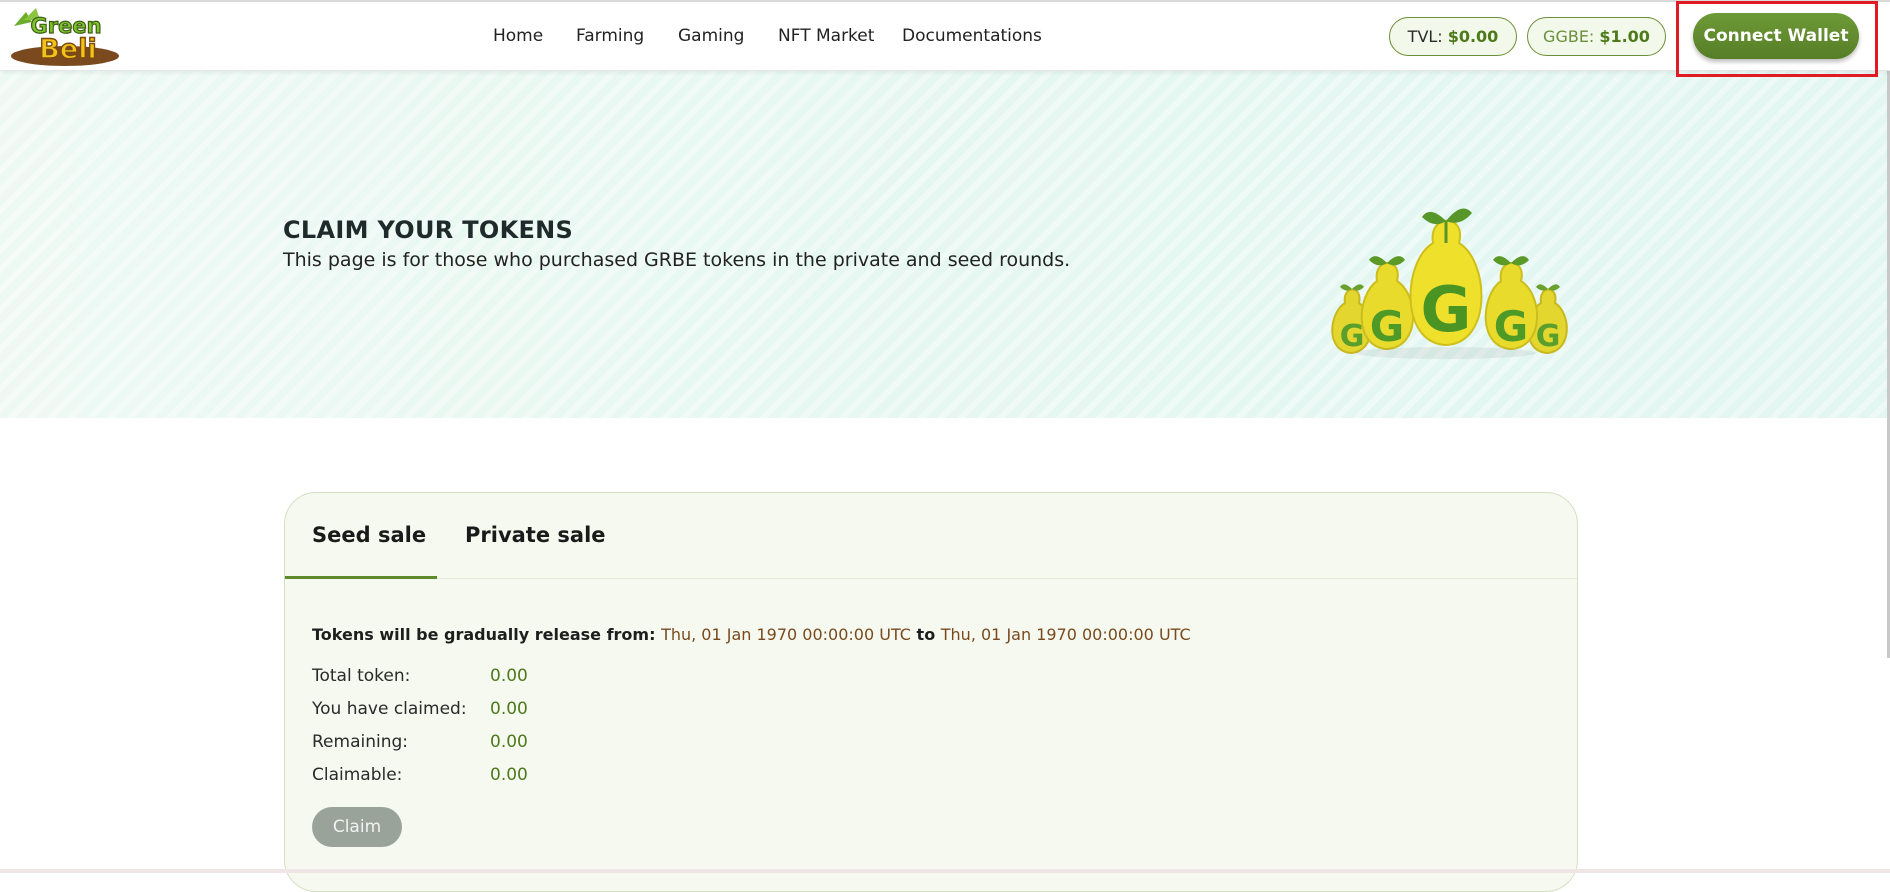  I want to click on nav-farming: Farming, so click(610, 36).